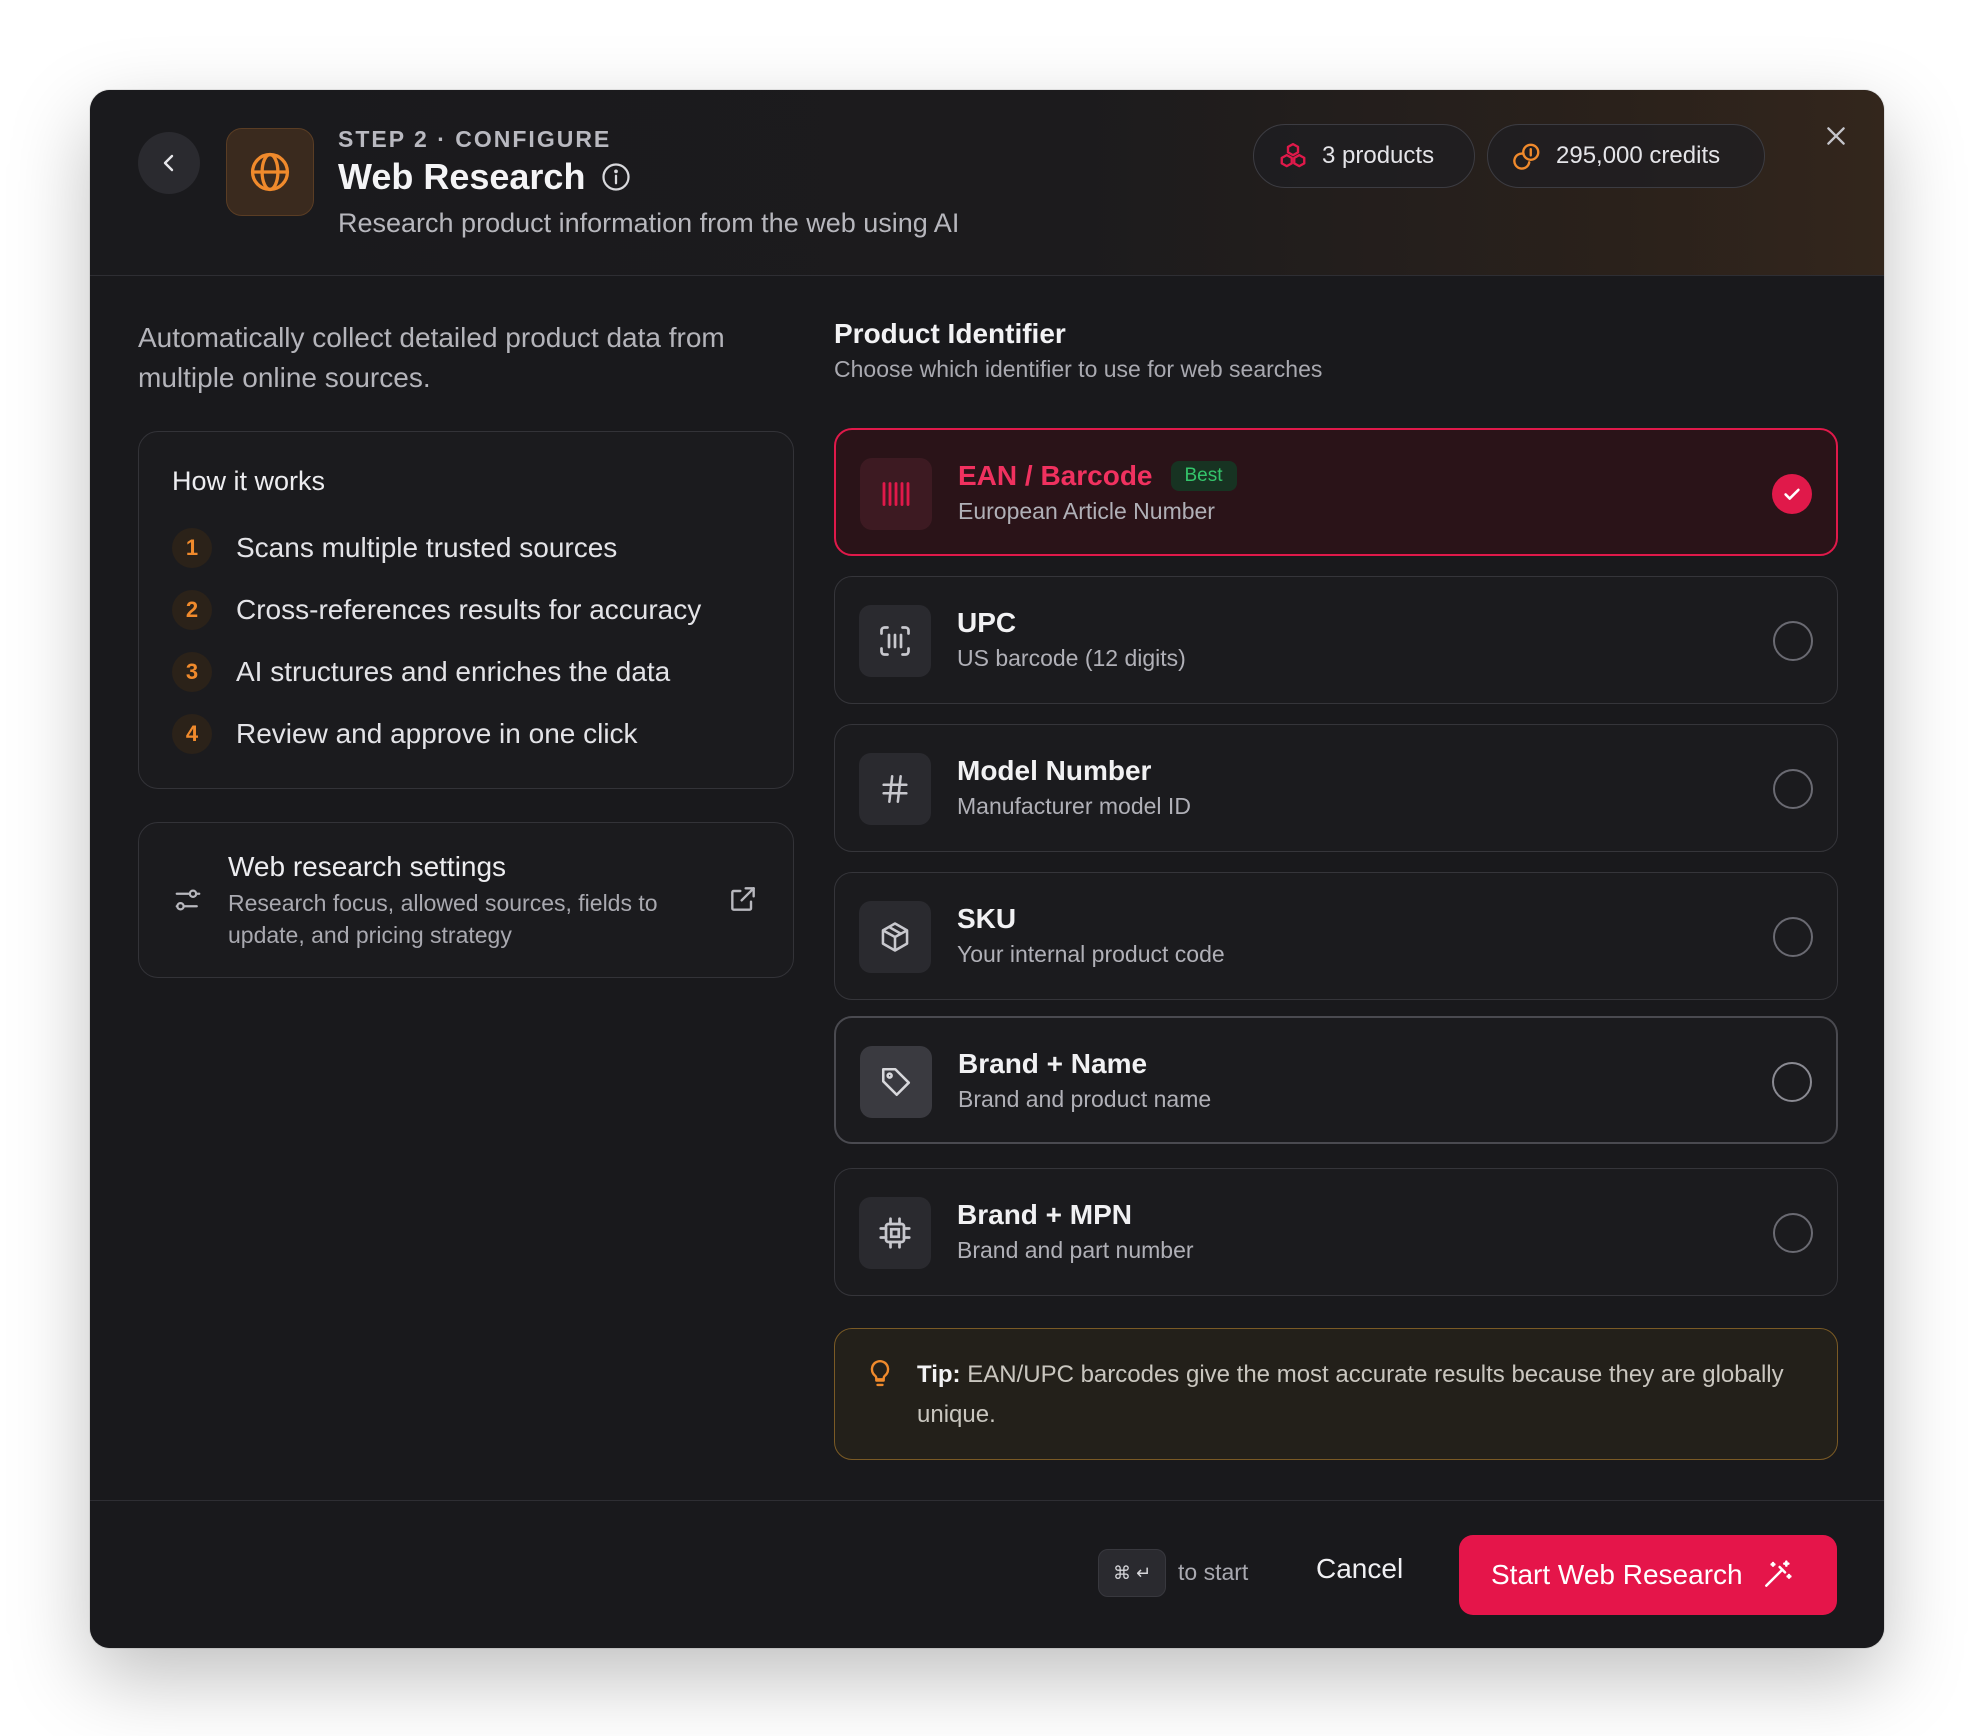  I want to click on globe-icon-tile, so click(270, 172).